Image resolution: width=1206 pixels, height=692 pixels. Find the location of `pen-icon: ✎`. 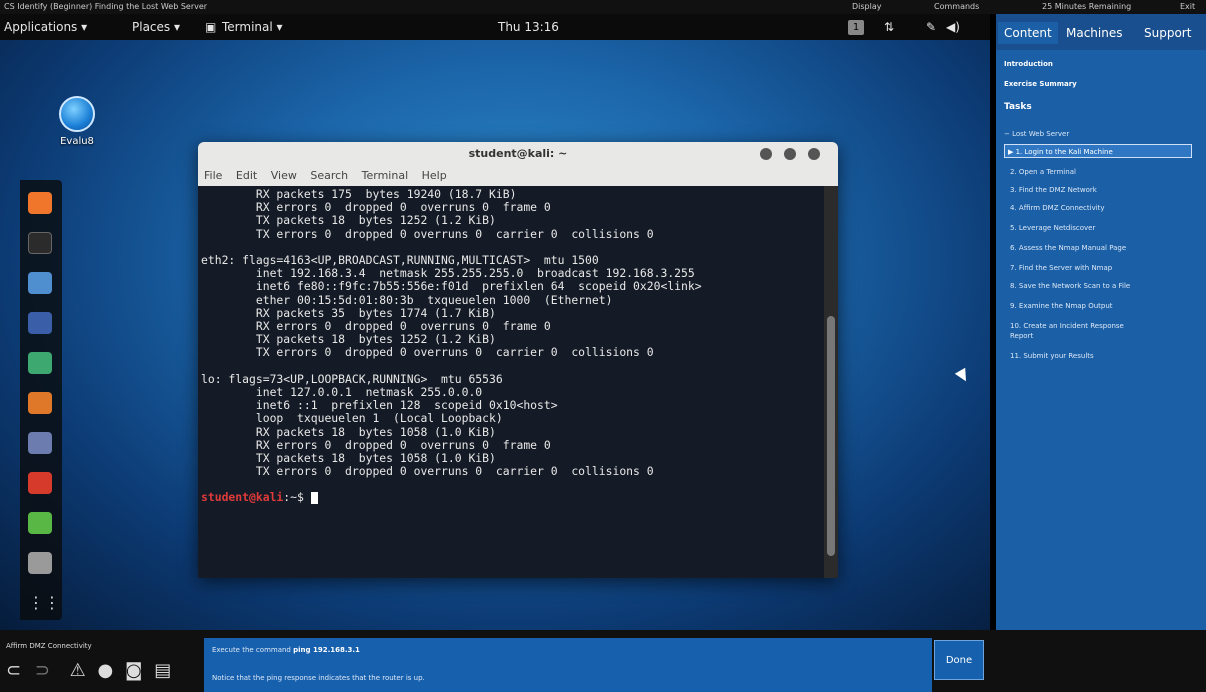

pen-icon: ✎ is located at coordinates (931, 27).